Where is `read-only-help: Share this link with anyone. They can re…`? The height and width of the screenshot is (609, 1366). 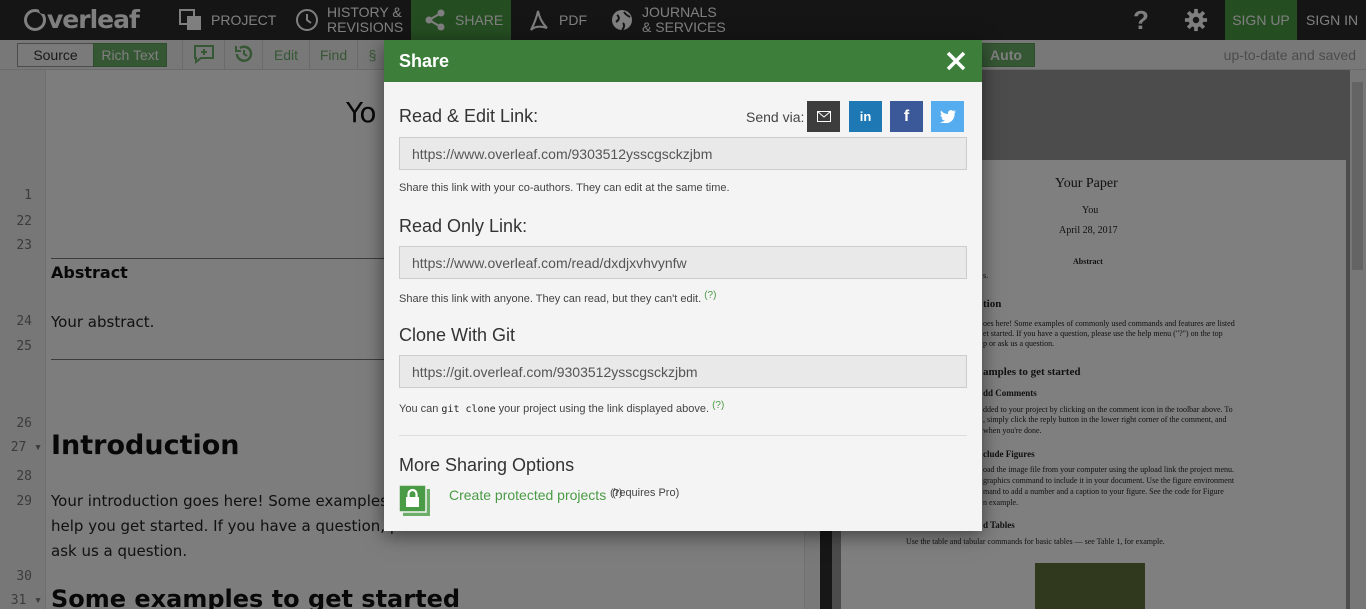
read-only-help: Share this link with anyone. They can re… is located at coordinates (557, 297).